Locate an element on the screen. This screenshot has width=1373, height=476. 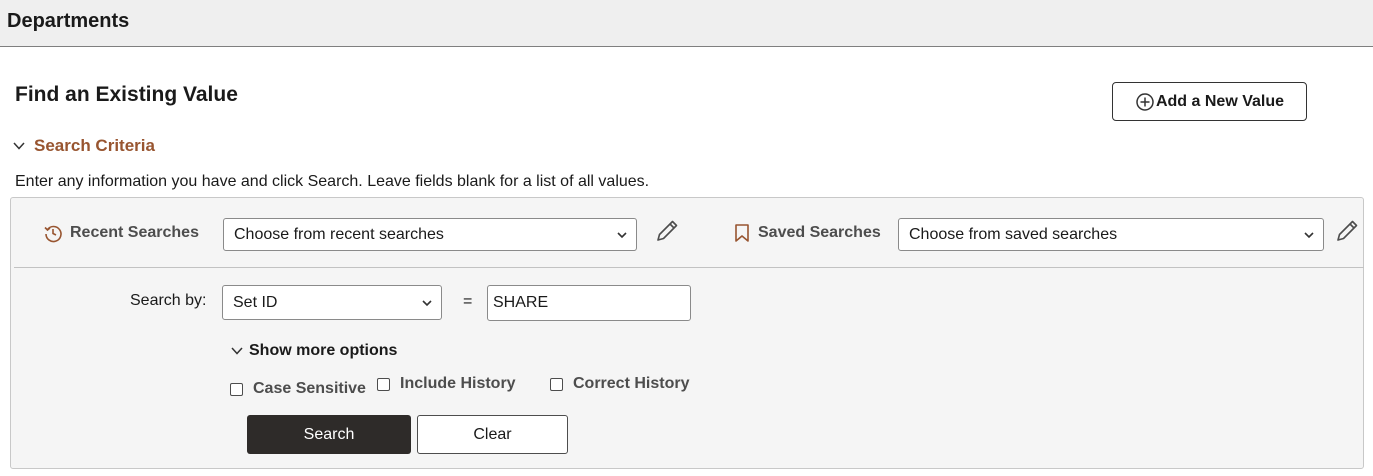
search-criteria-toggle: Search Criteria is located at coordinates (83, 146).